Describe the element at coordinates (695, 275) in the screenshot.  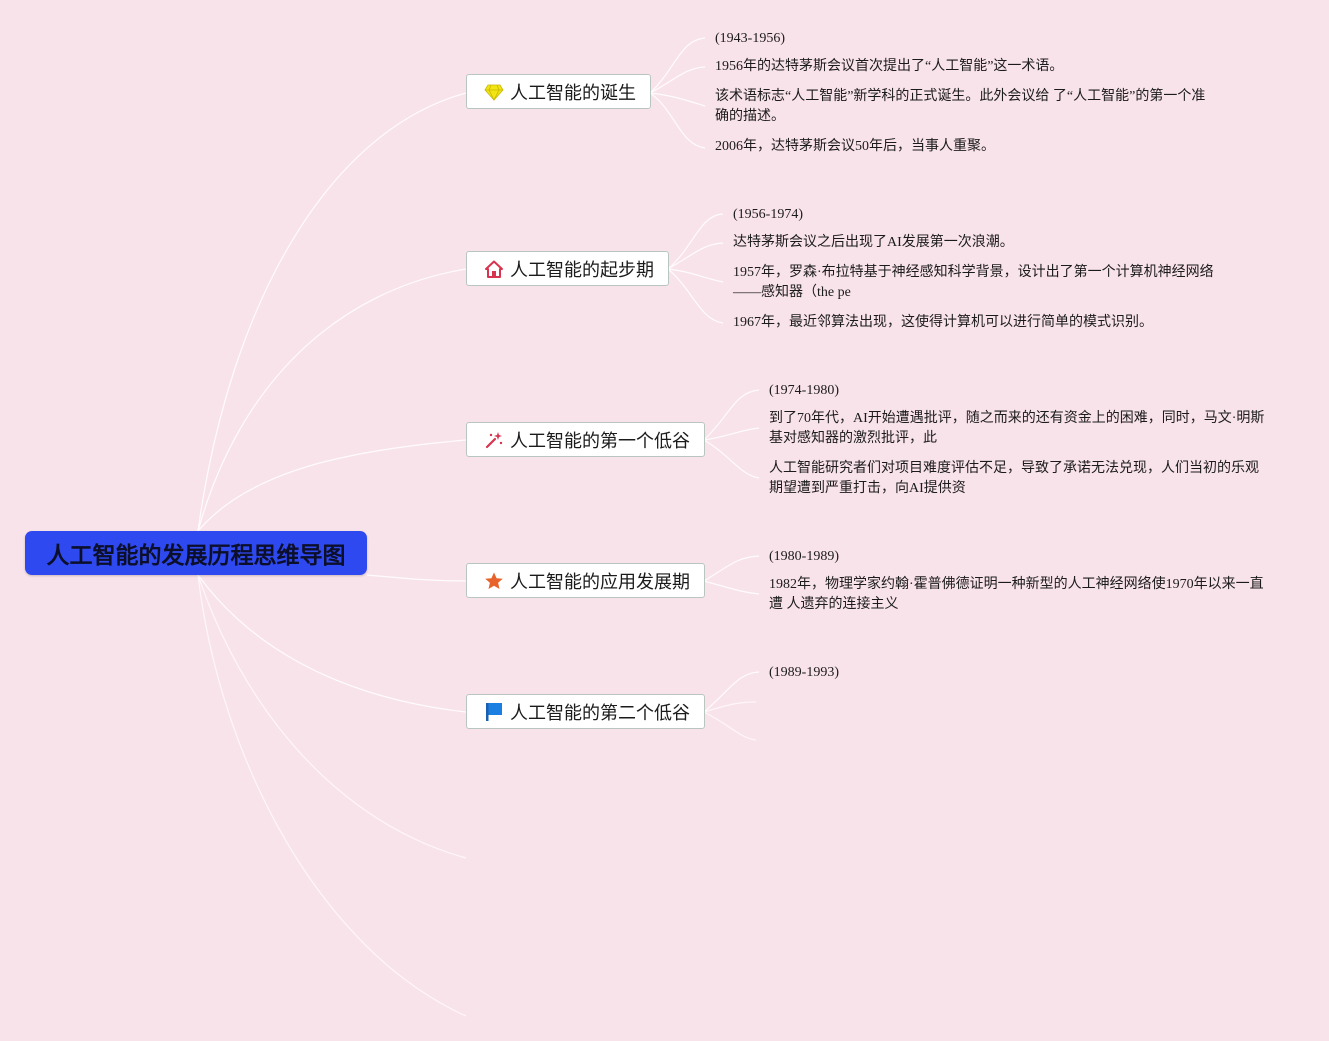
I see `connector-b2-n3` at that location.